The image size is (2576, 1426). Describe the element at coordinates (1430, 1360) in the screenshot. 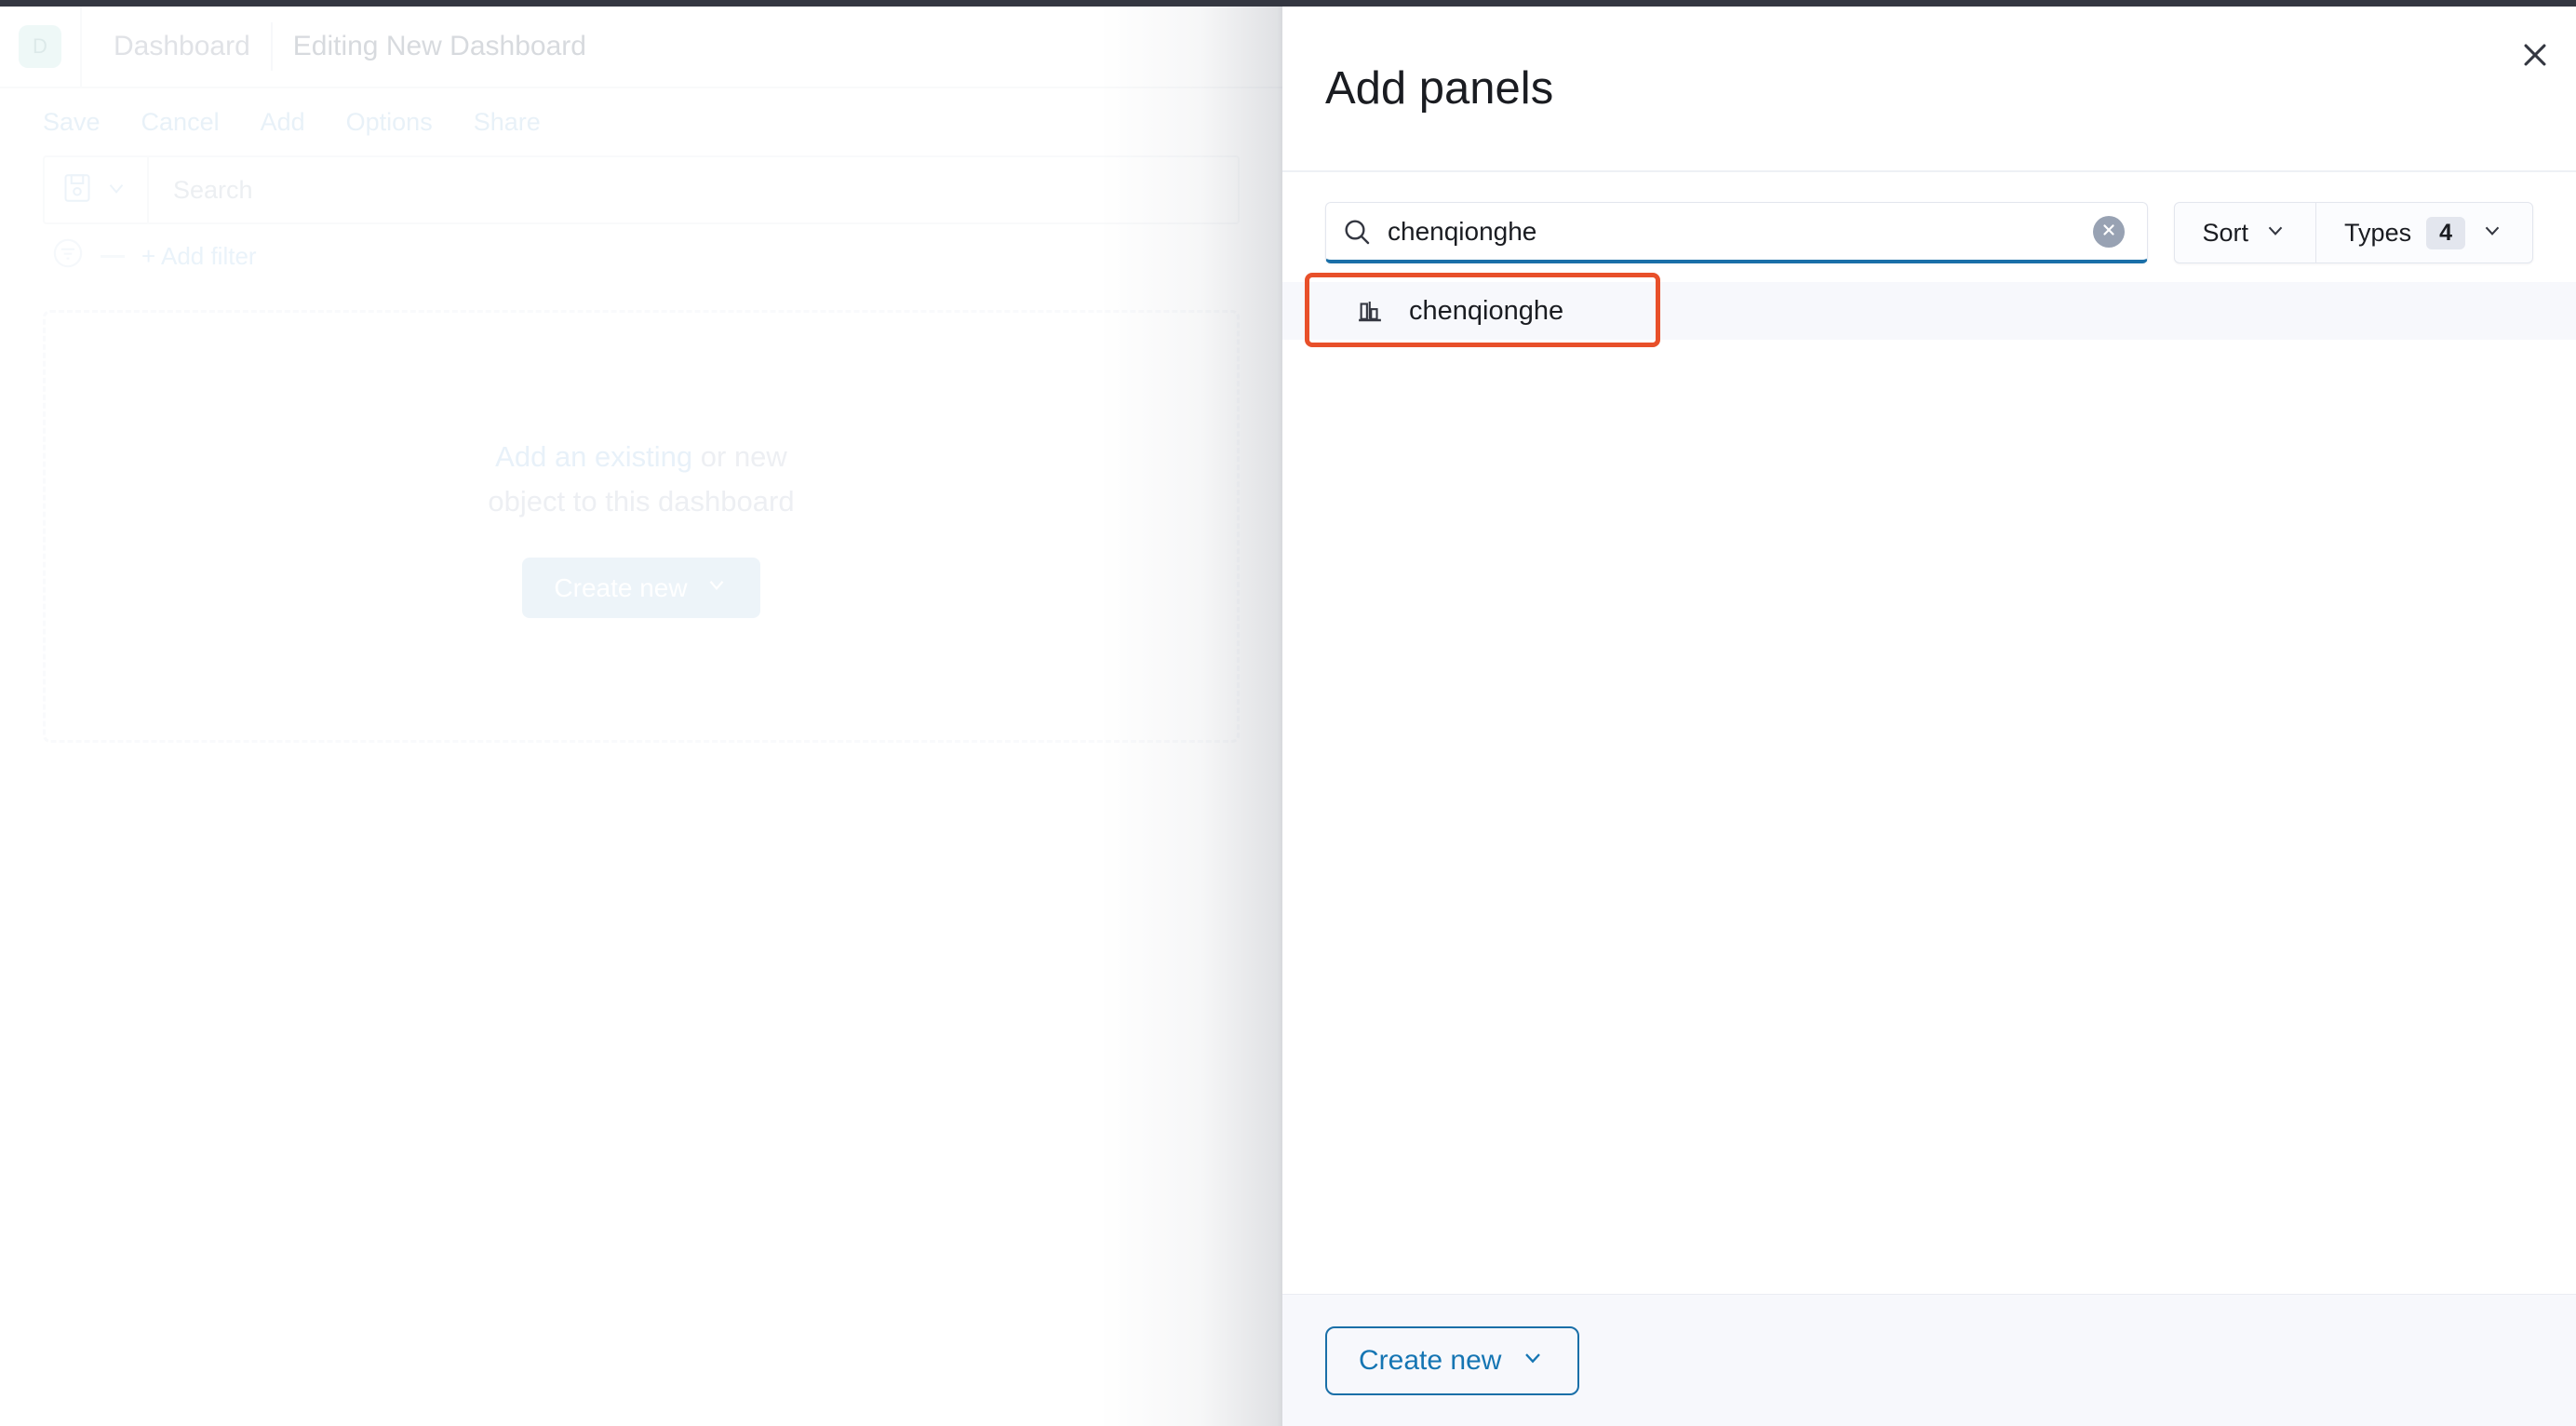

I see `create-new-label: Create new` at that location.